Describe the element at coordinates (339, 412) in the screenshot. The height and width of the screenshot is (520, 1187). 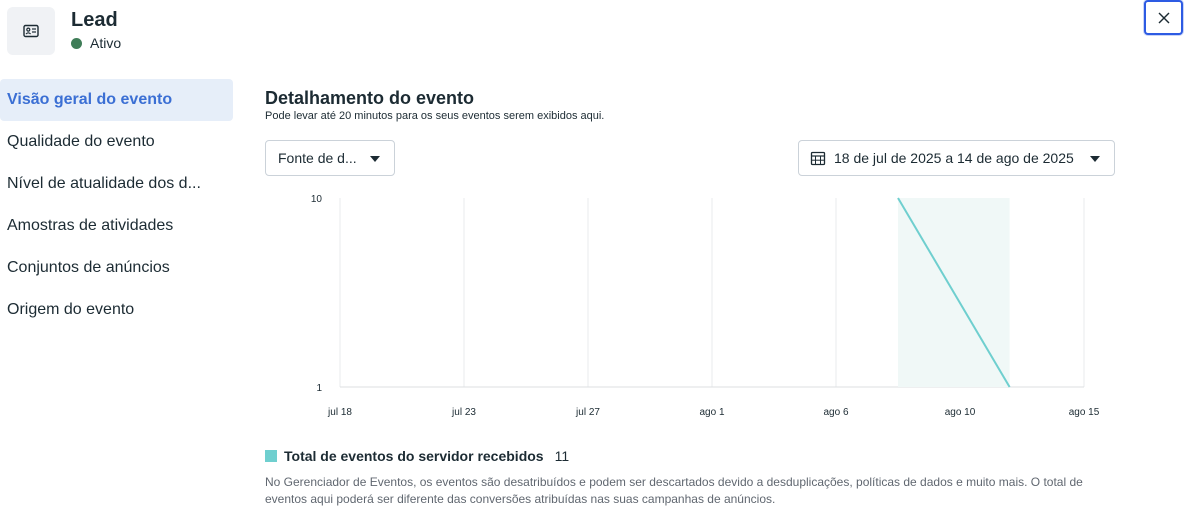
I see `x-tick-label: jul 18` at that location.